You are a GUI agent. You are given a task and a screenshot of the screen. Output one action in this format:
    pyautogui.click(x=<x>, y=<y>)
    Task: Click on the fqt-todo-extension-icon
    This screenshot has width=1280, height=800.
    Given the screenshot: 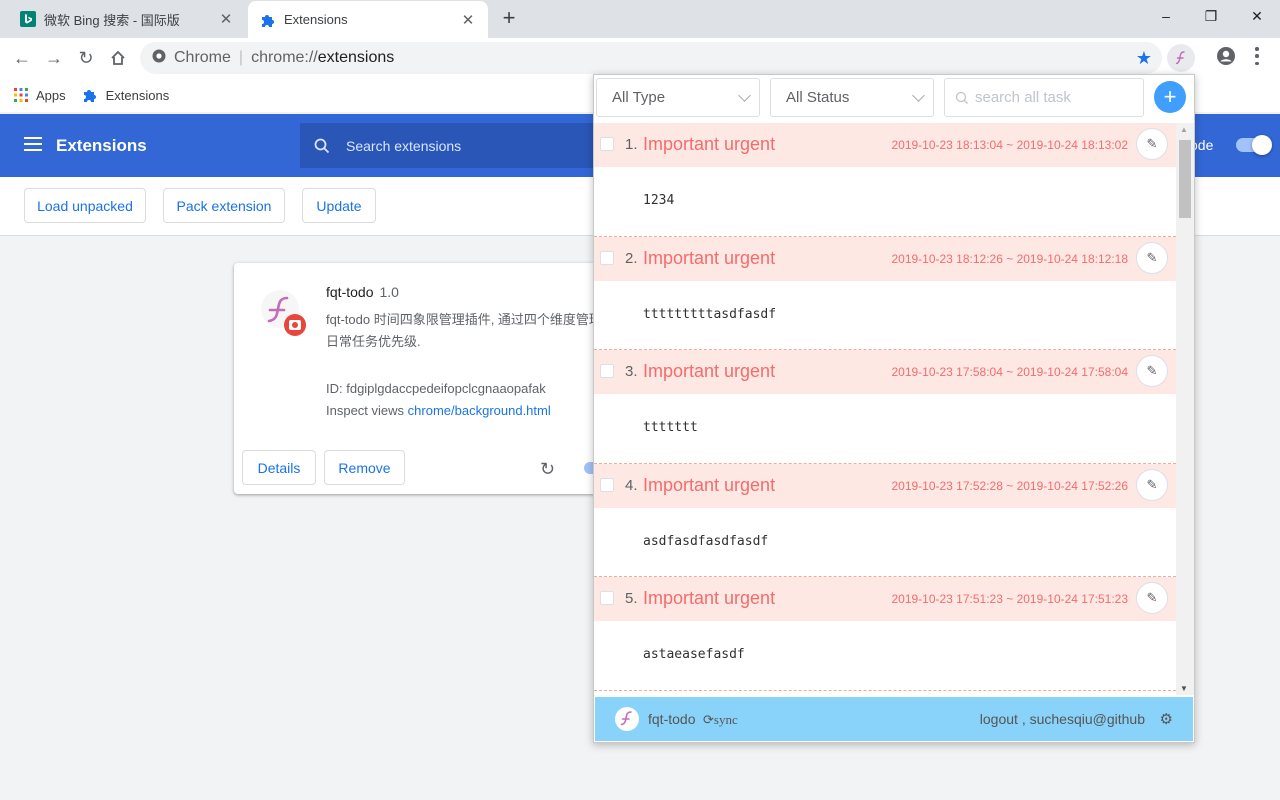 What is the action you would take?
    pyautogui.click(x=1181, y=58)
    